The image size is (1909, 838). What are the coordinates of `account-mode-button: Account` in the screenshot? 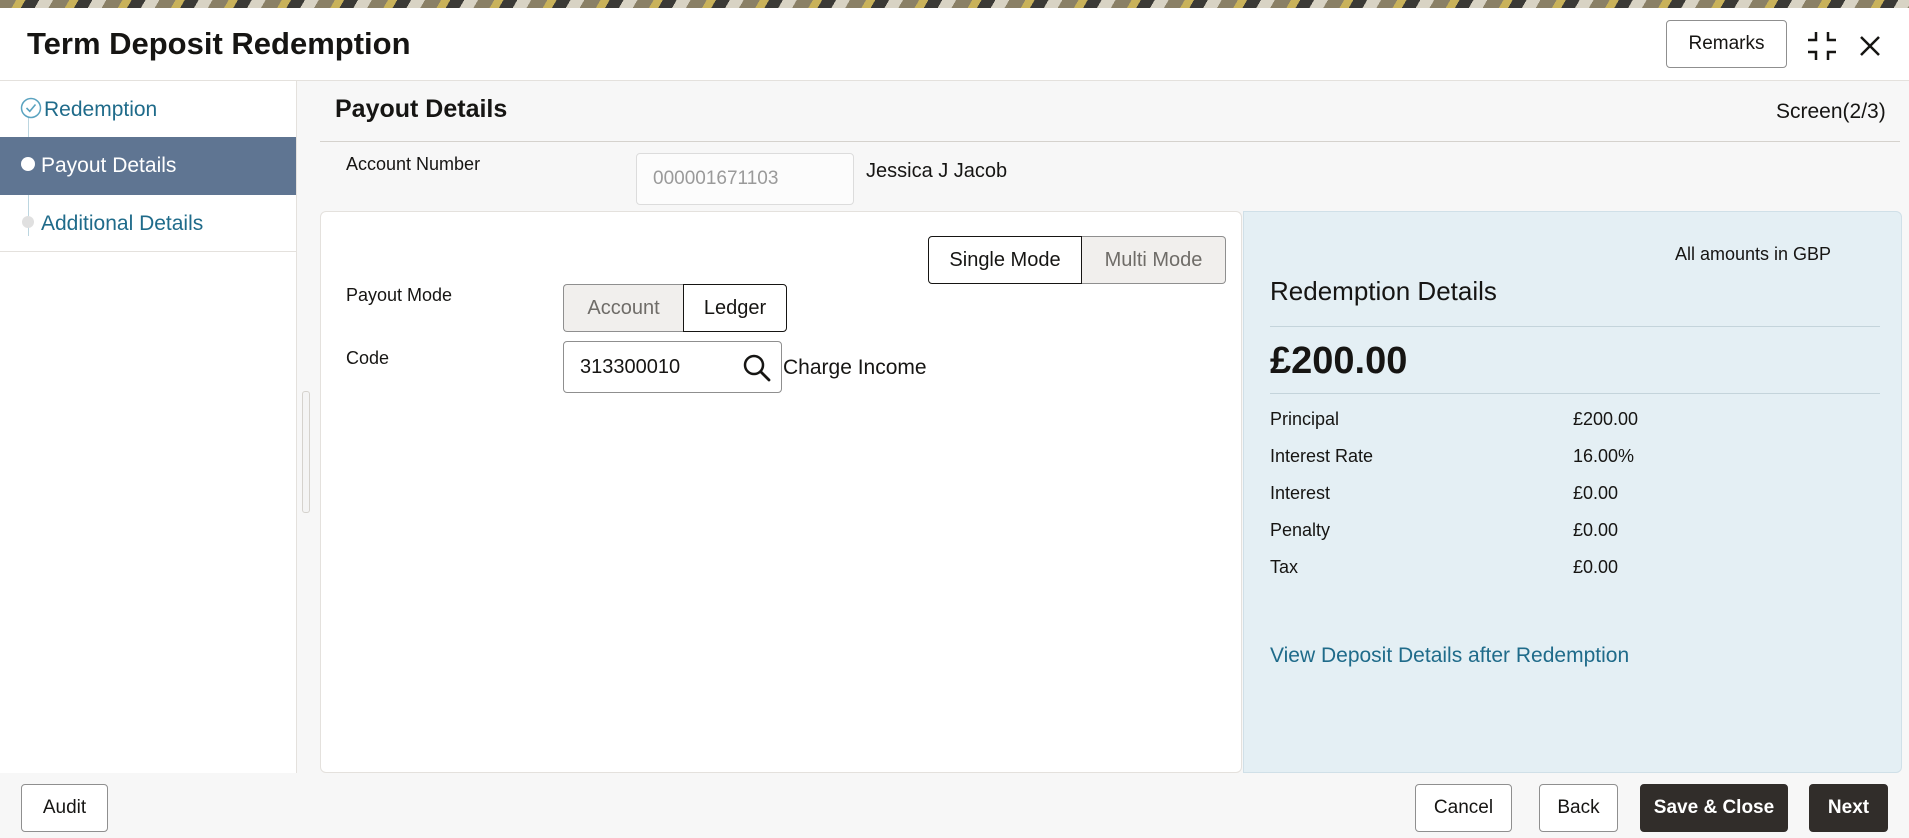 It's located at (623, 308).